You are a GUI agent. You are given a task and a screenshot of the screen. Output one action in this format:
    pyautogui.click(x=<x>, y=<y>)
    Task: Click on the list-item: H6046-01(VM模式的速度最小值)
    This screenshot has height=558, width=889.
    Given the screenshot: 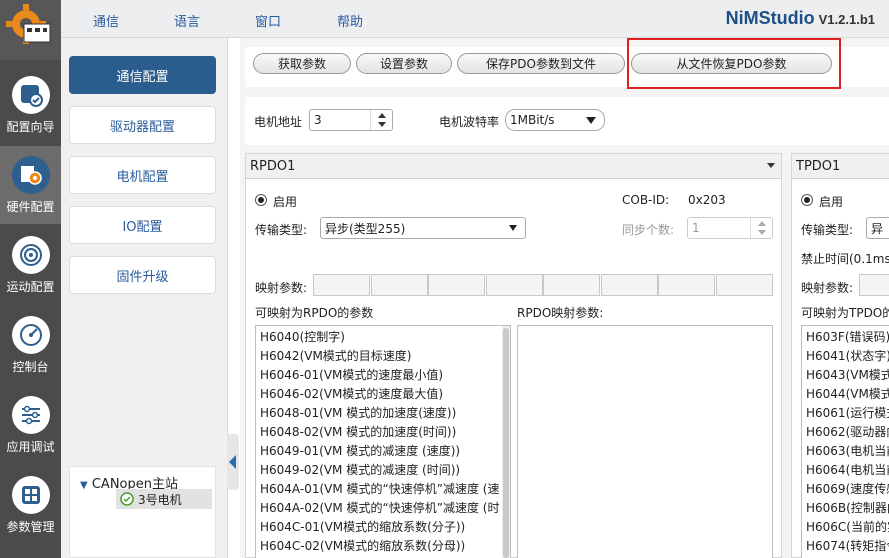 What is the action you would take?
    pyautogui.click(x=383, y=375)
    